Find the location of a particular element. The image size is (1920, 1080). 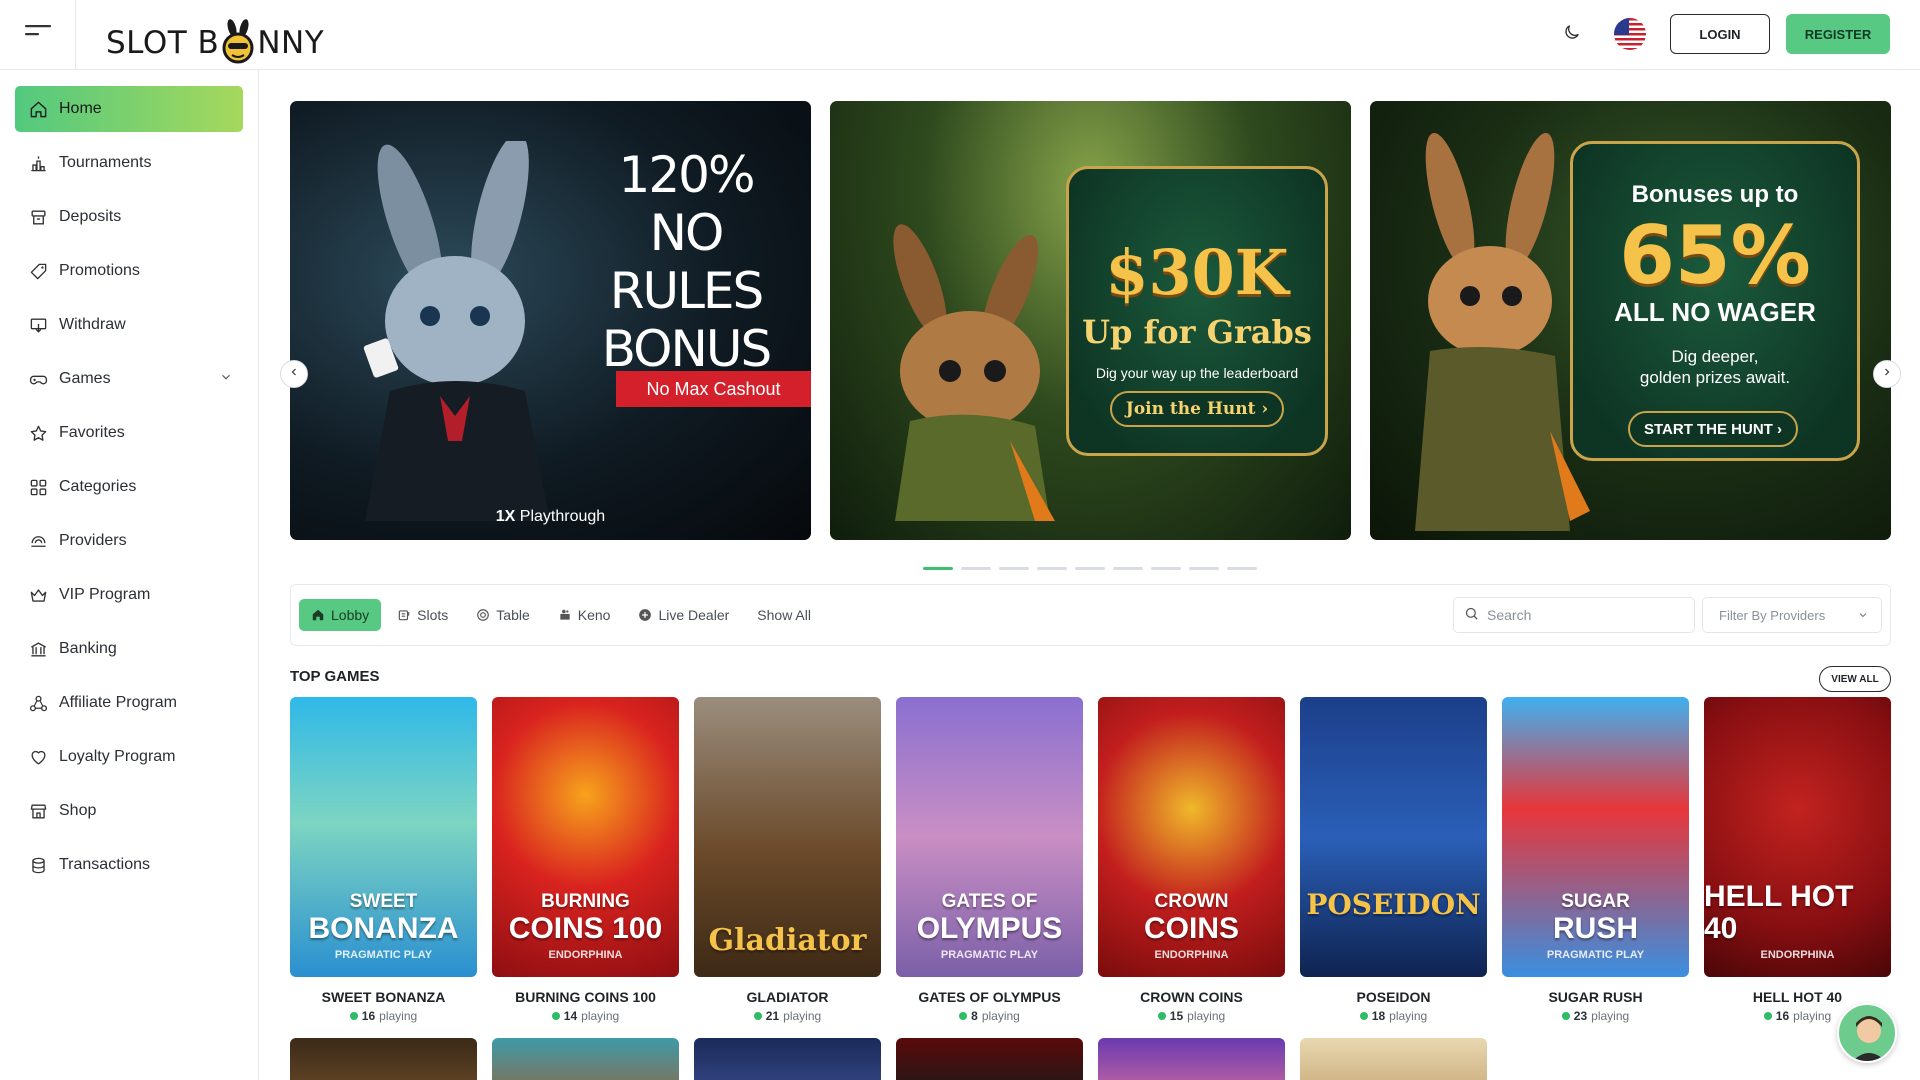

provider-filter-select: Filter By Providers is located at coordinates (1792, 615).